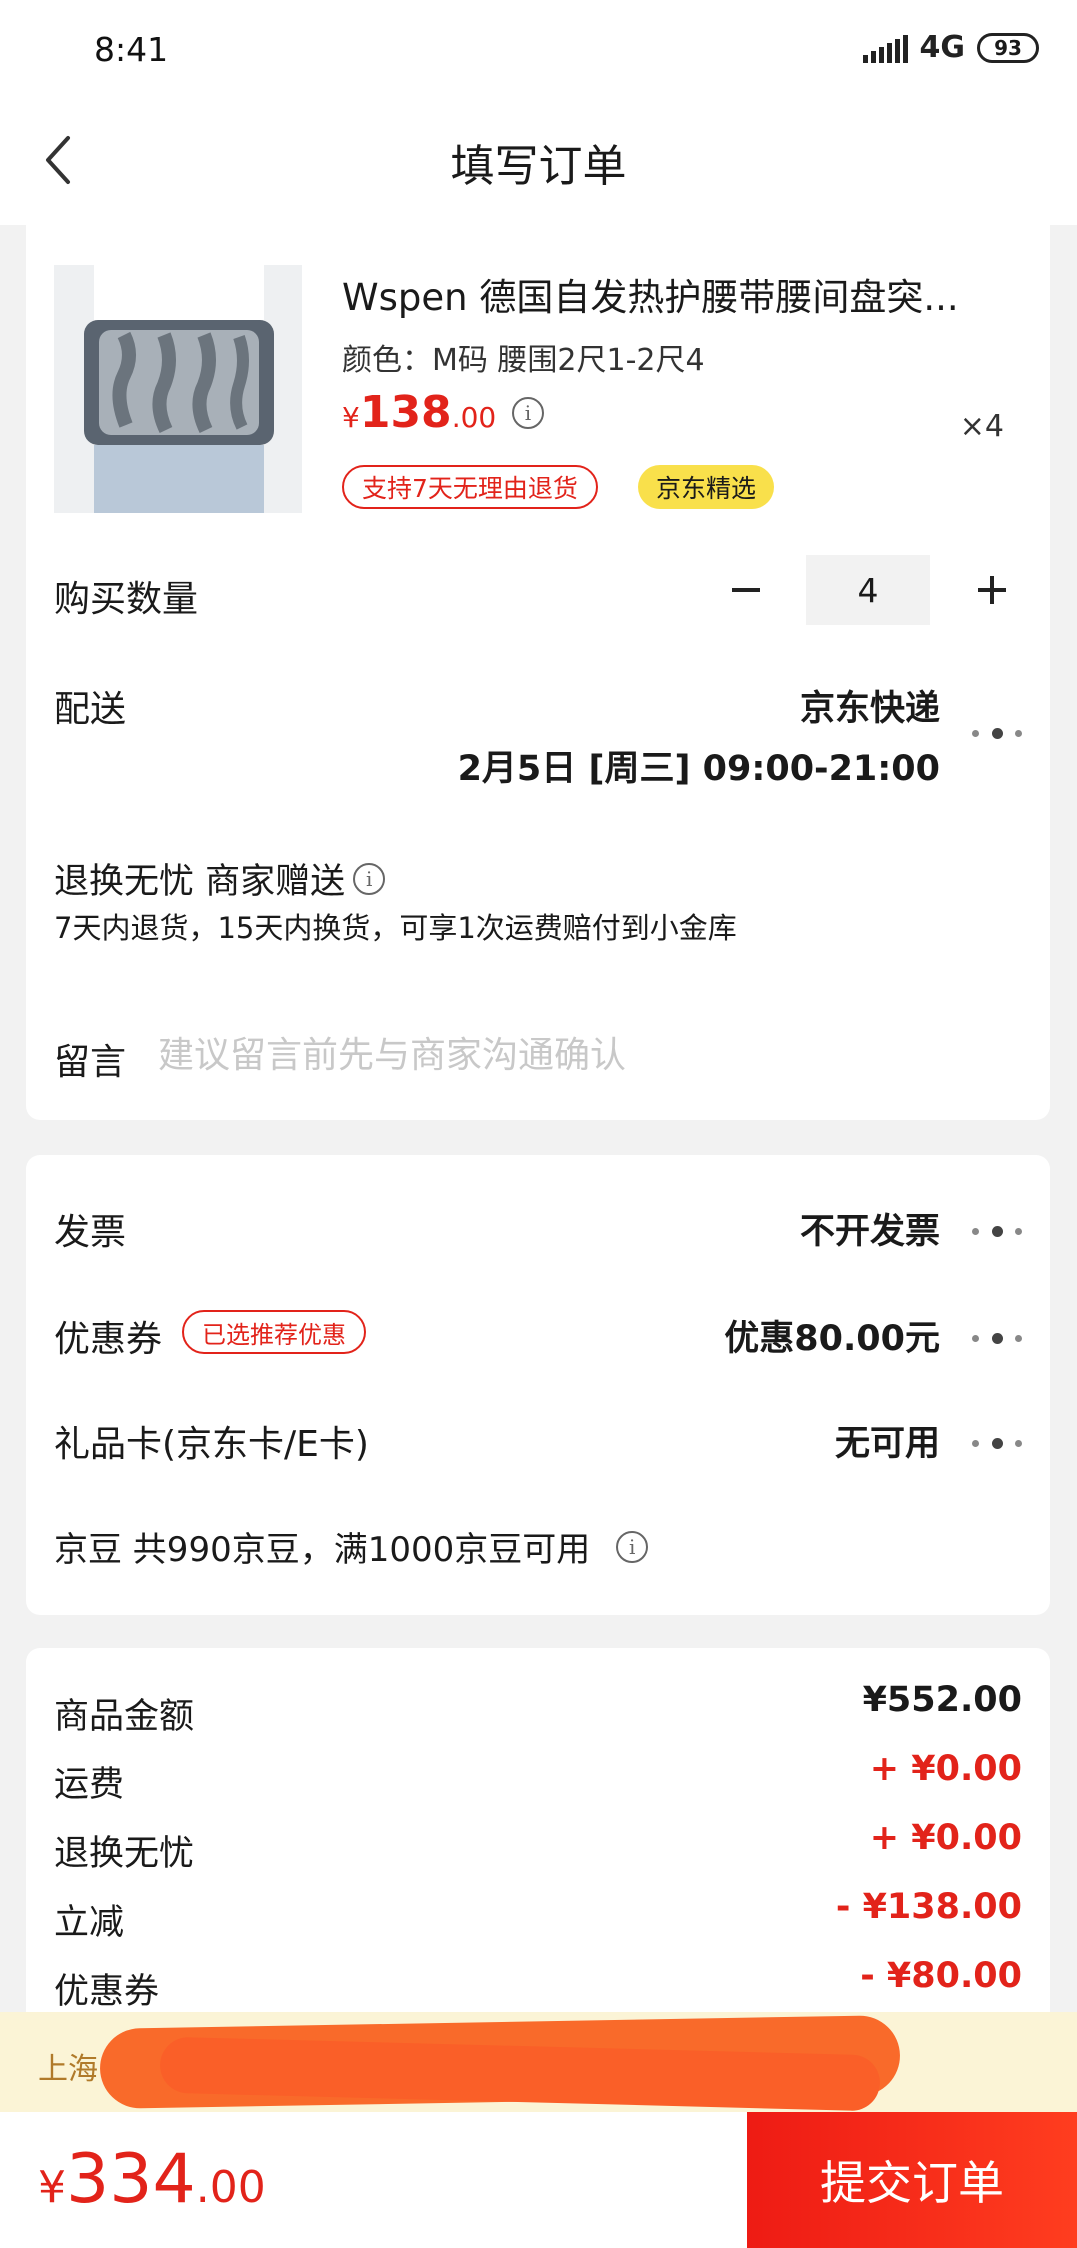  Describe the element at coordinates (832, 1335) in the screenshot. I see `coupon-value: 优惠80.00元` at that location.